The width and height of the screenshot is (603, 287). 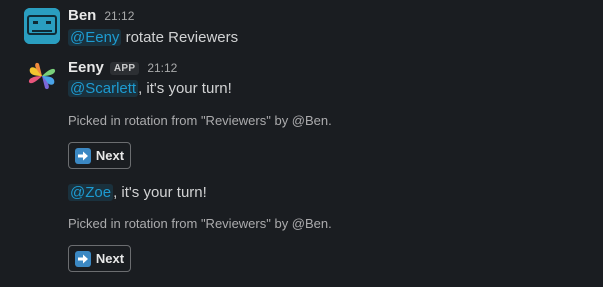 I want to click on turn-text: @Zoe, it's your turn!, so click(x=137, y=192).